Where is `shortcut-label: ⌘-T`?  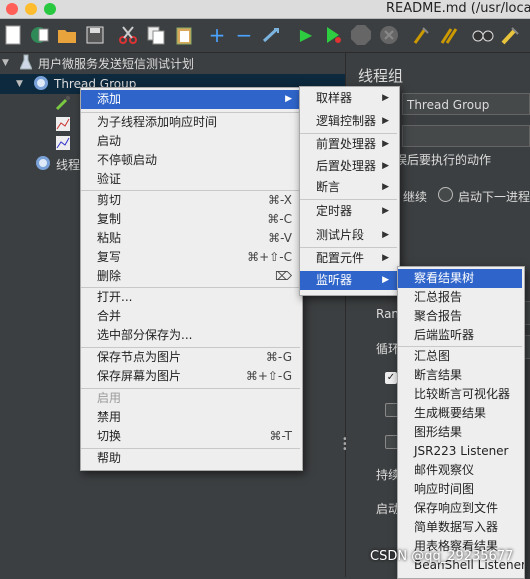 shortcut-label: ⌘-T is located at coordinates (280, 436).